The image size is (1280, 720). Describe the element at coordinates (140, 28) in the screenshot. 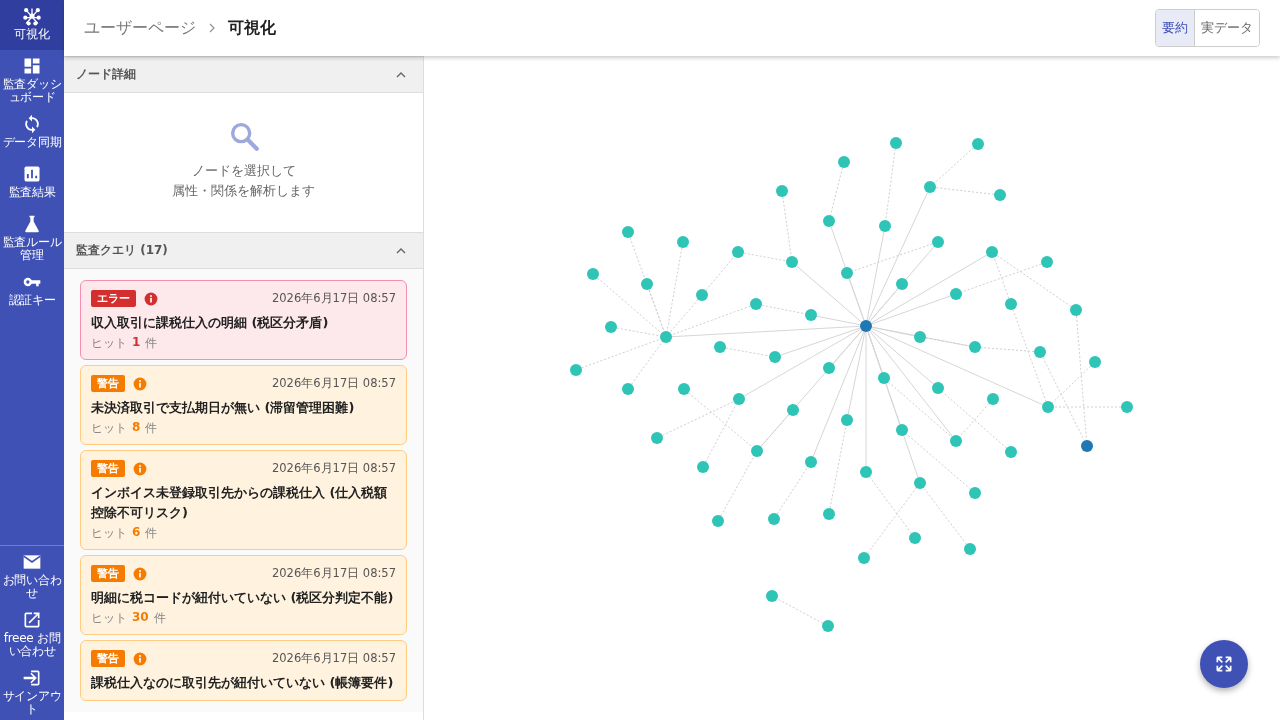

I see `breadcrumb-link: ユーザーページ` at that location.